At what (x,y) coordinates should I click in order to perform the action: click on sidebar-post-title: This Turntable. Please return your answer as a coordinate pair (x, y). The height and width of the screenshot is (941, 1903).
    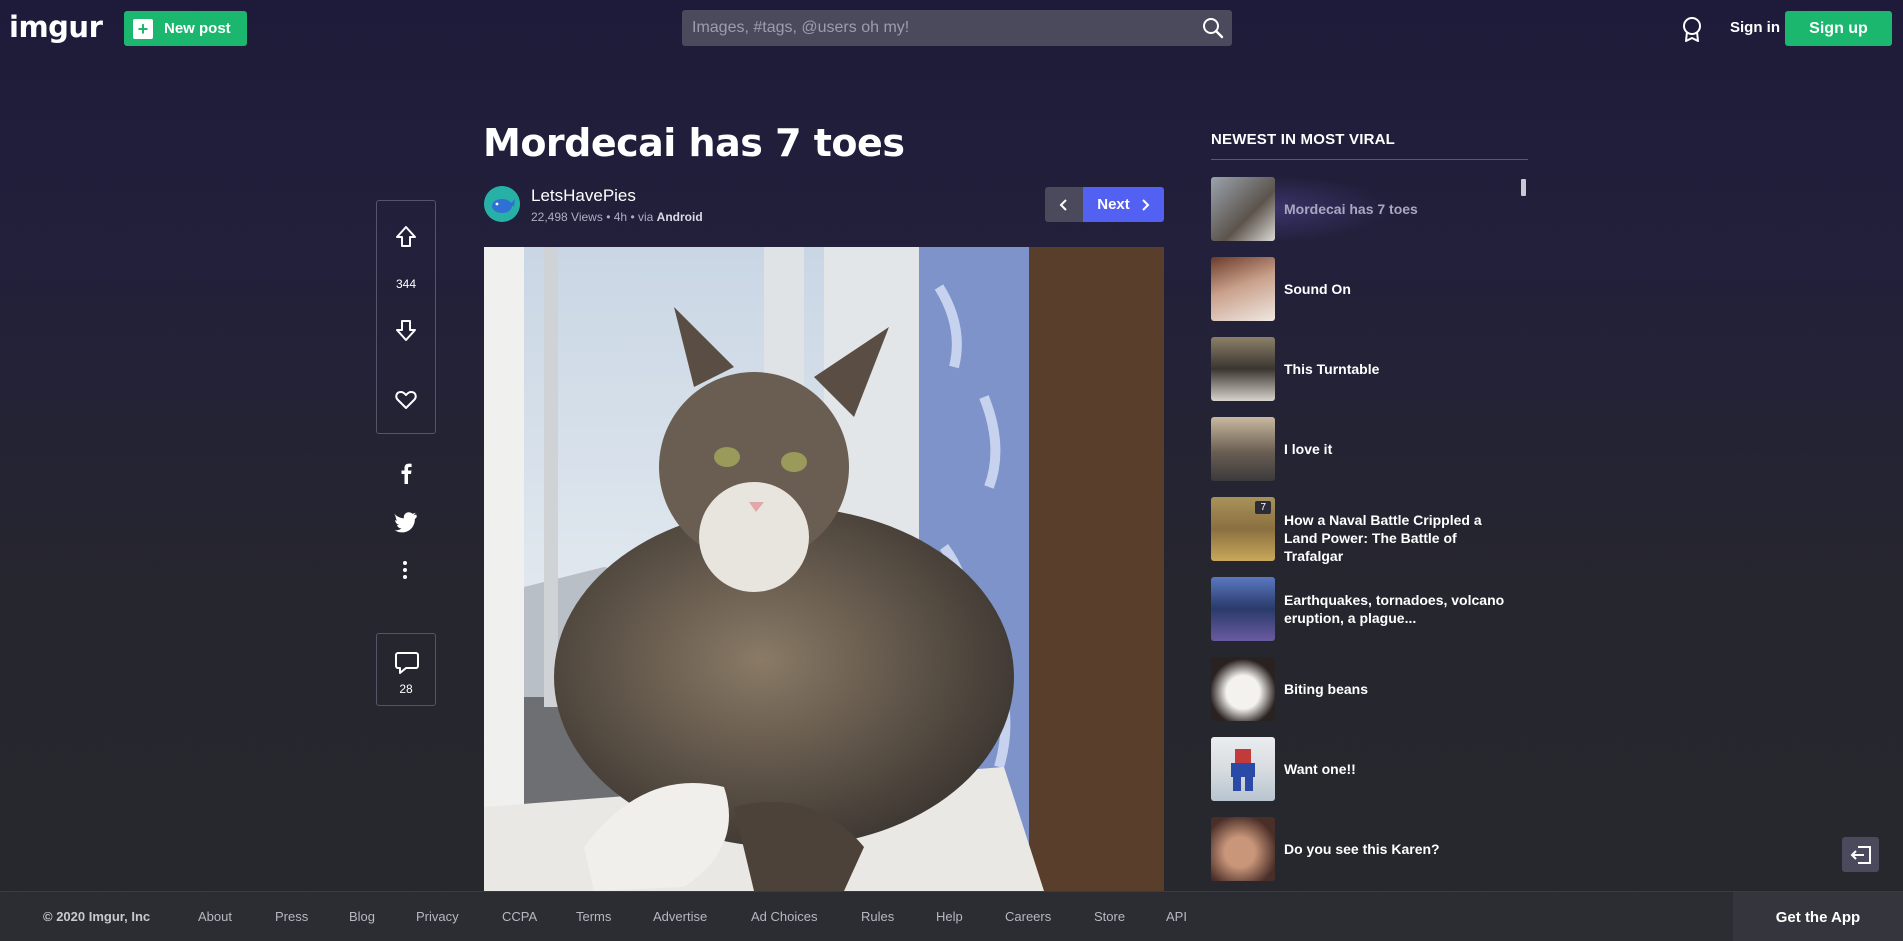
    Looking at the image, I should click on (1332, 369).